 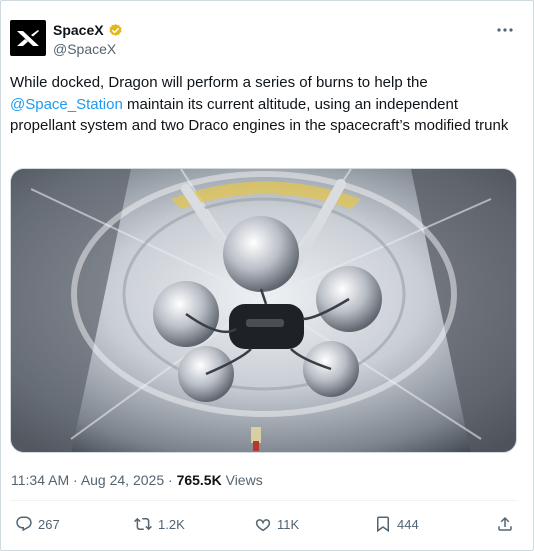 I want to click on author-handle: @SpaceX, so click(x=84, y=49).